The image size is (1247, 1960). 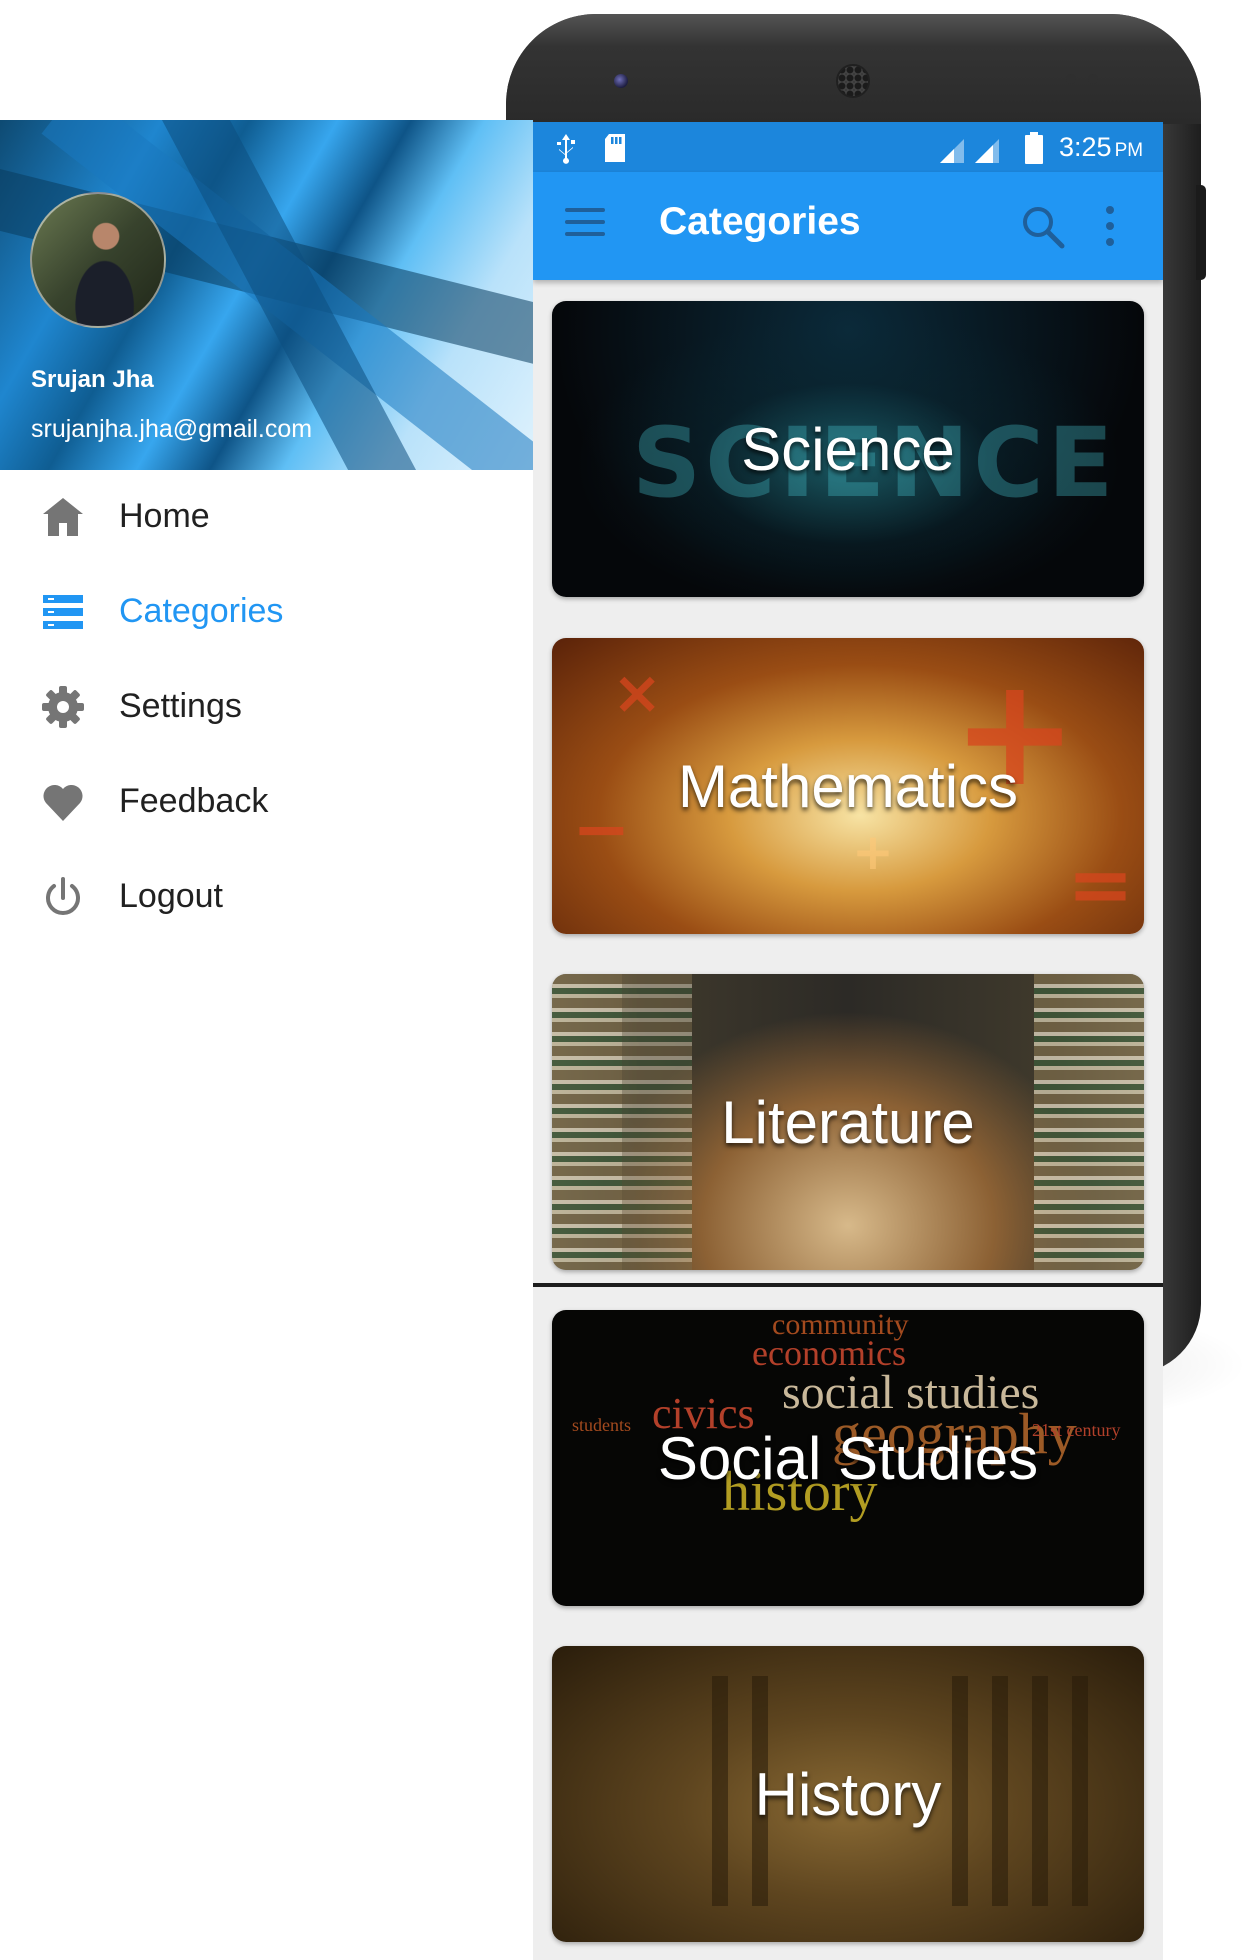 I want to click on user-email: srujanjha.jha@gmail.com, so click(x=172, y=429).